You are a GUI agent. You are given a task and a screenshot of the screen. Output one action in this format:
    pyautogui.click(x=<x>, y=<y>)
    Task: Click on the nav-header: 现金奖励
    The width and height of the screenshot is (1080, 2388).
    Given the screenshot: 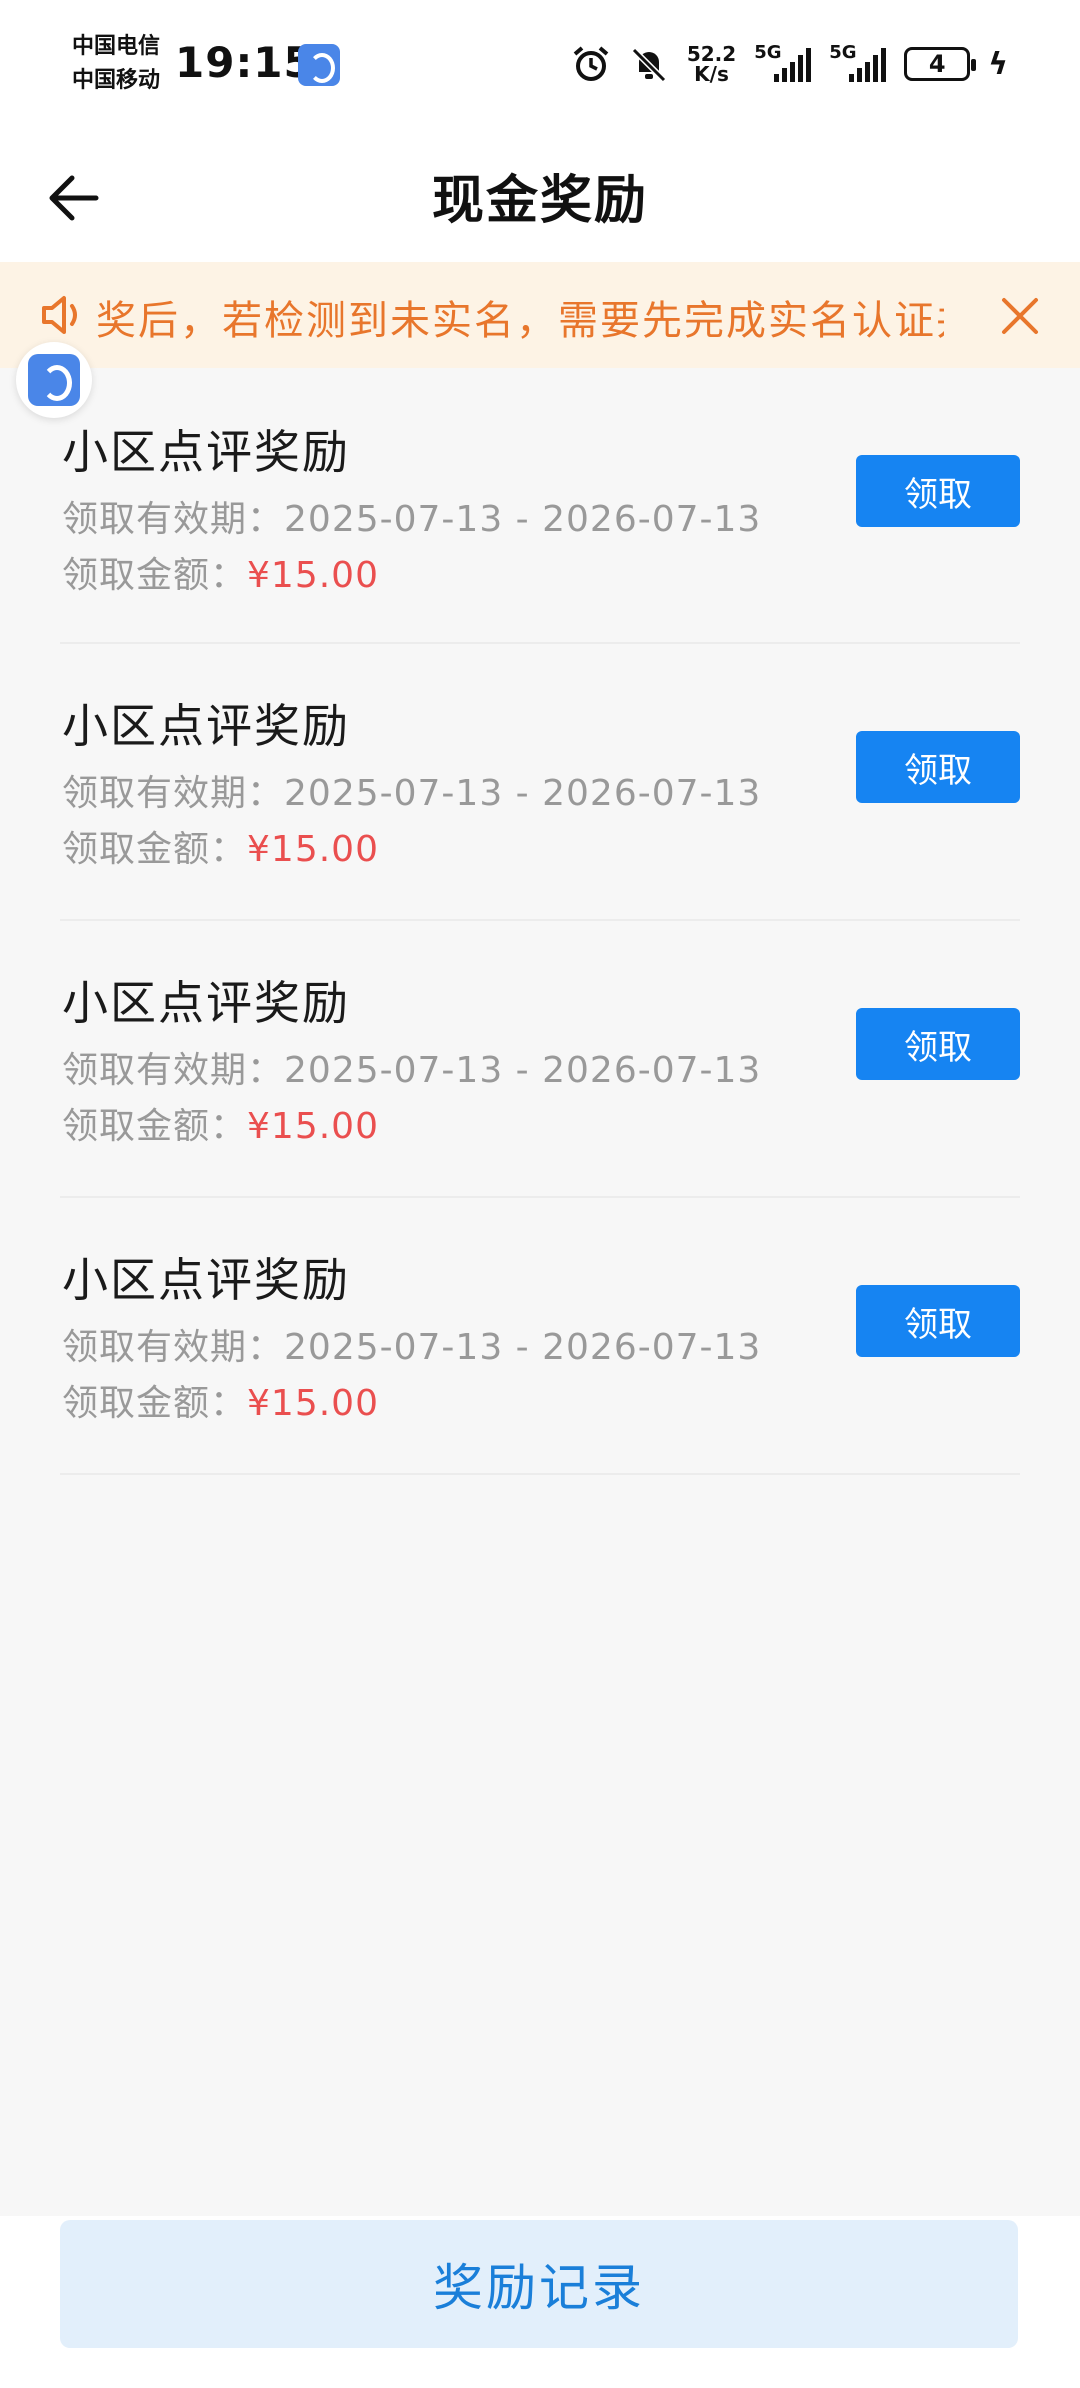 What is the action you would take?
    pyautogui.click(x=540, y=196)
    